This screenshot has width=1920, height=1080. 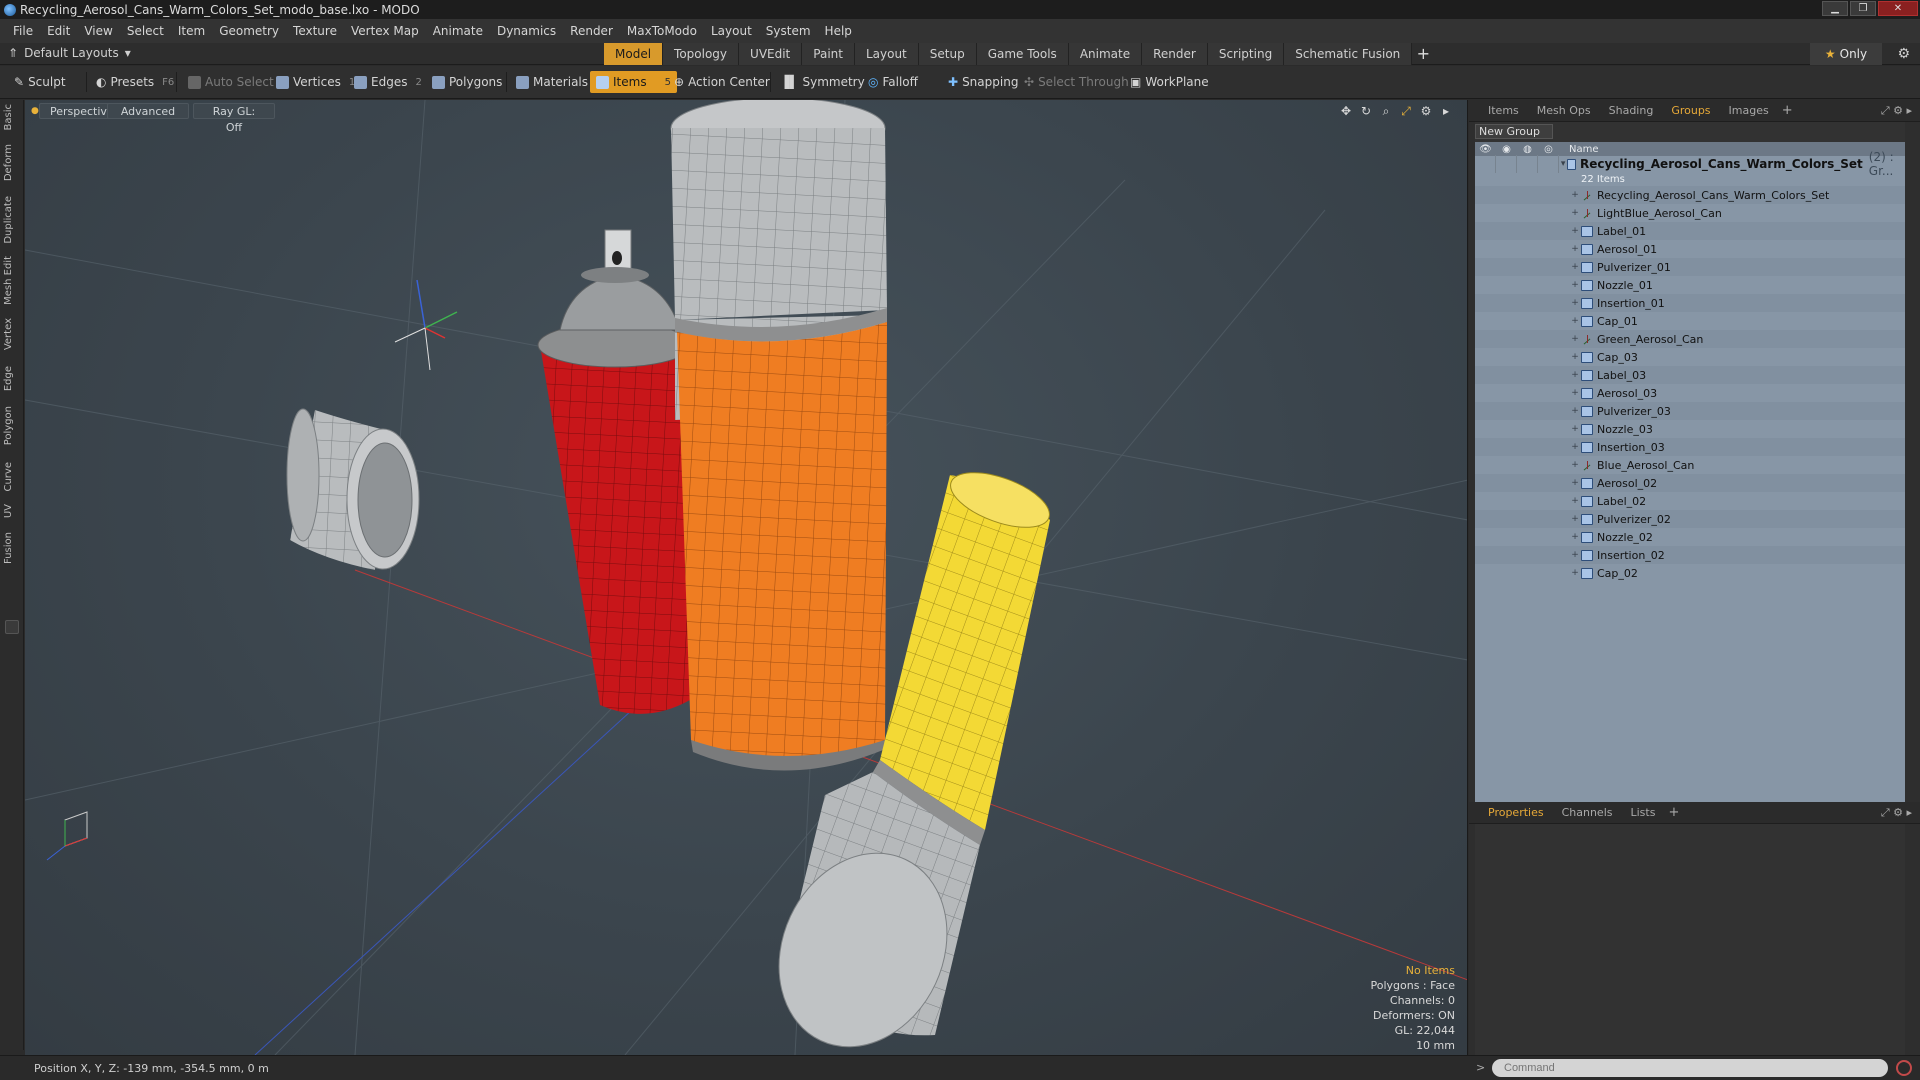 What do you see at coordinates (771, 54) in the screenshot?
I see `tab-uvedit: UVEdit` at bounding box center [771, 54].